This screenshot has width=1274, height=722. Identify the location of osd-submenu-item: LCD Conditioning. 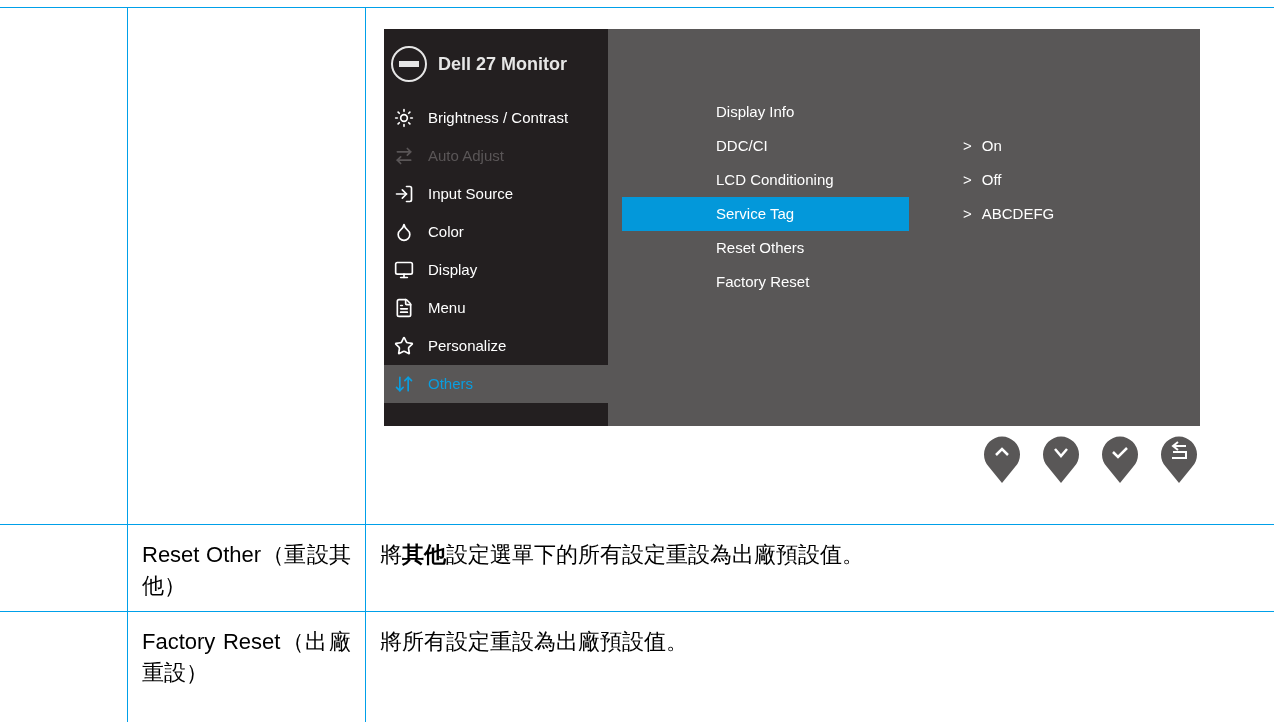
(765, 180).